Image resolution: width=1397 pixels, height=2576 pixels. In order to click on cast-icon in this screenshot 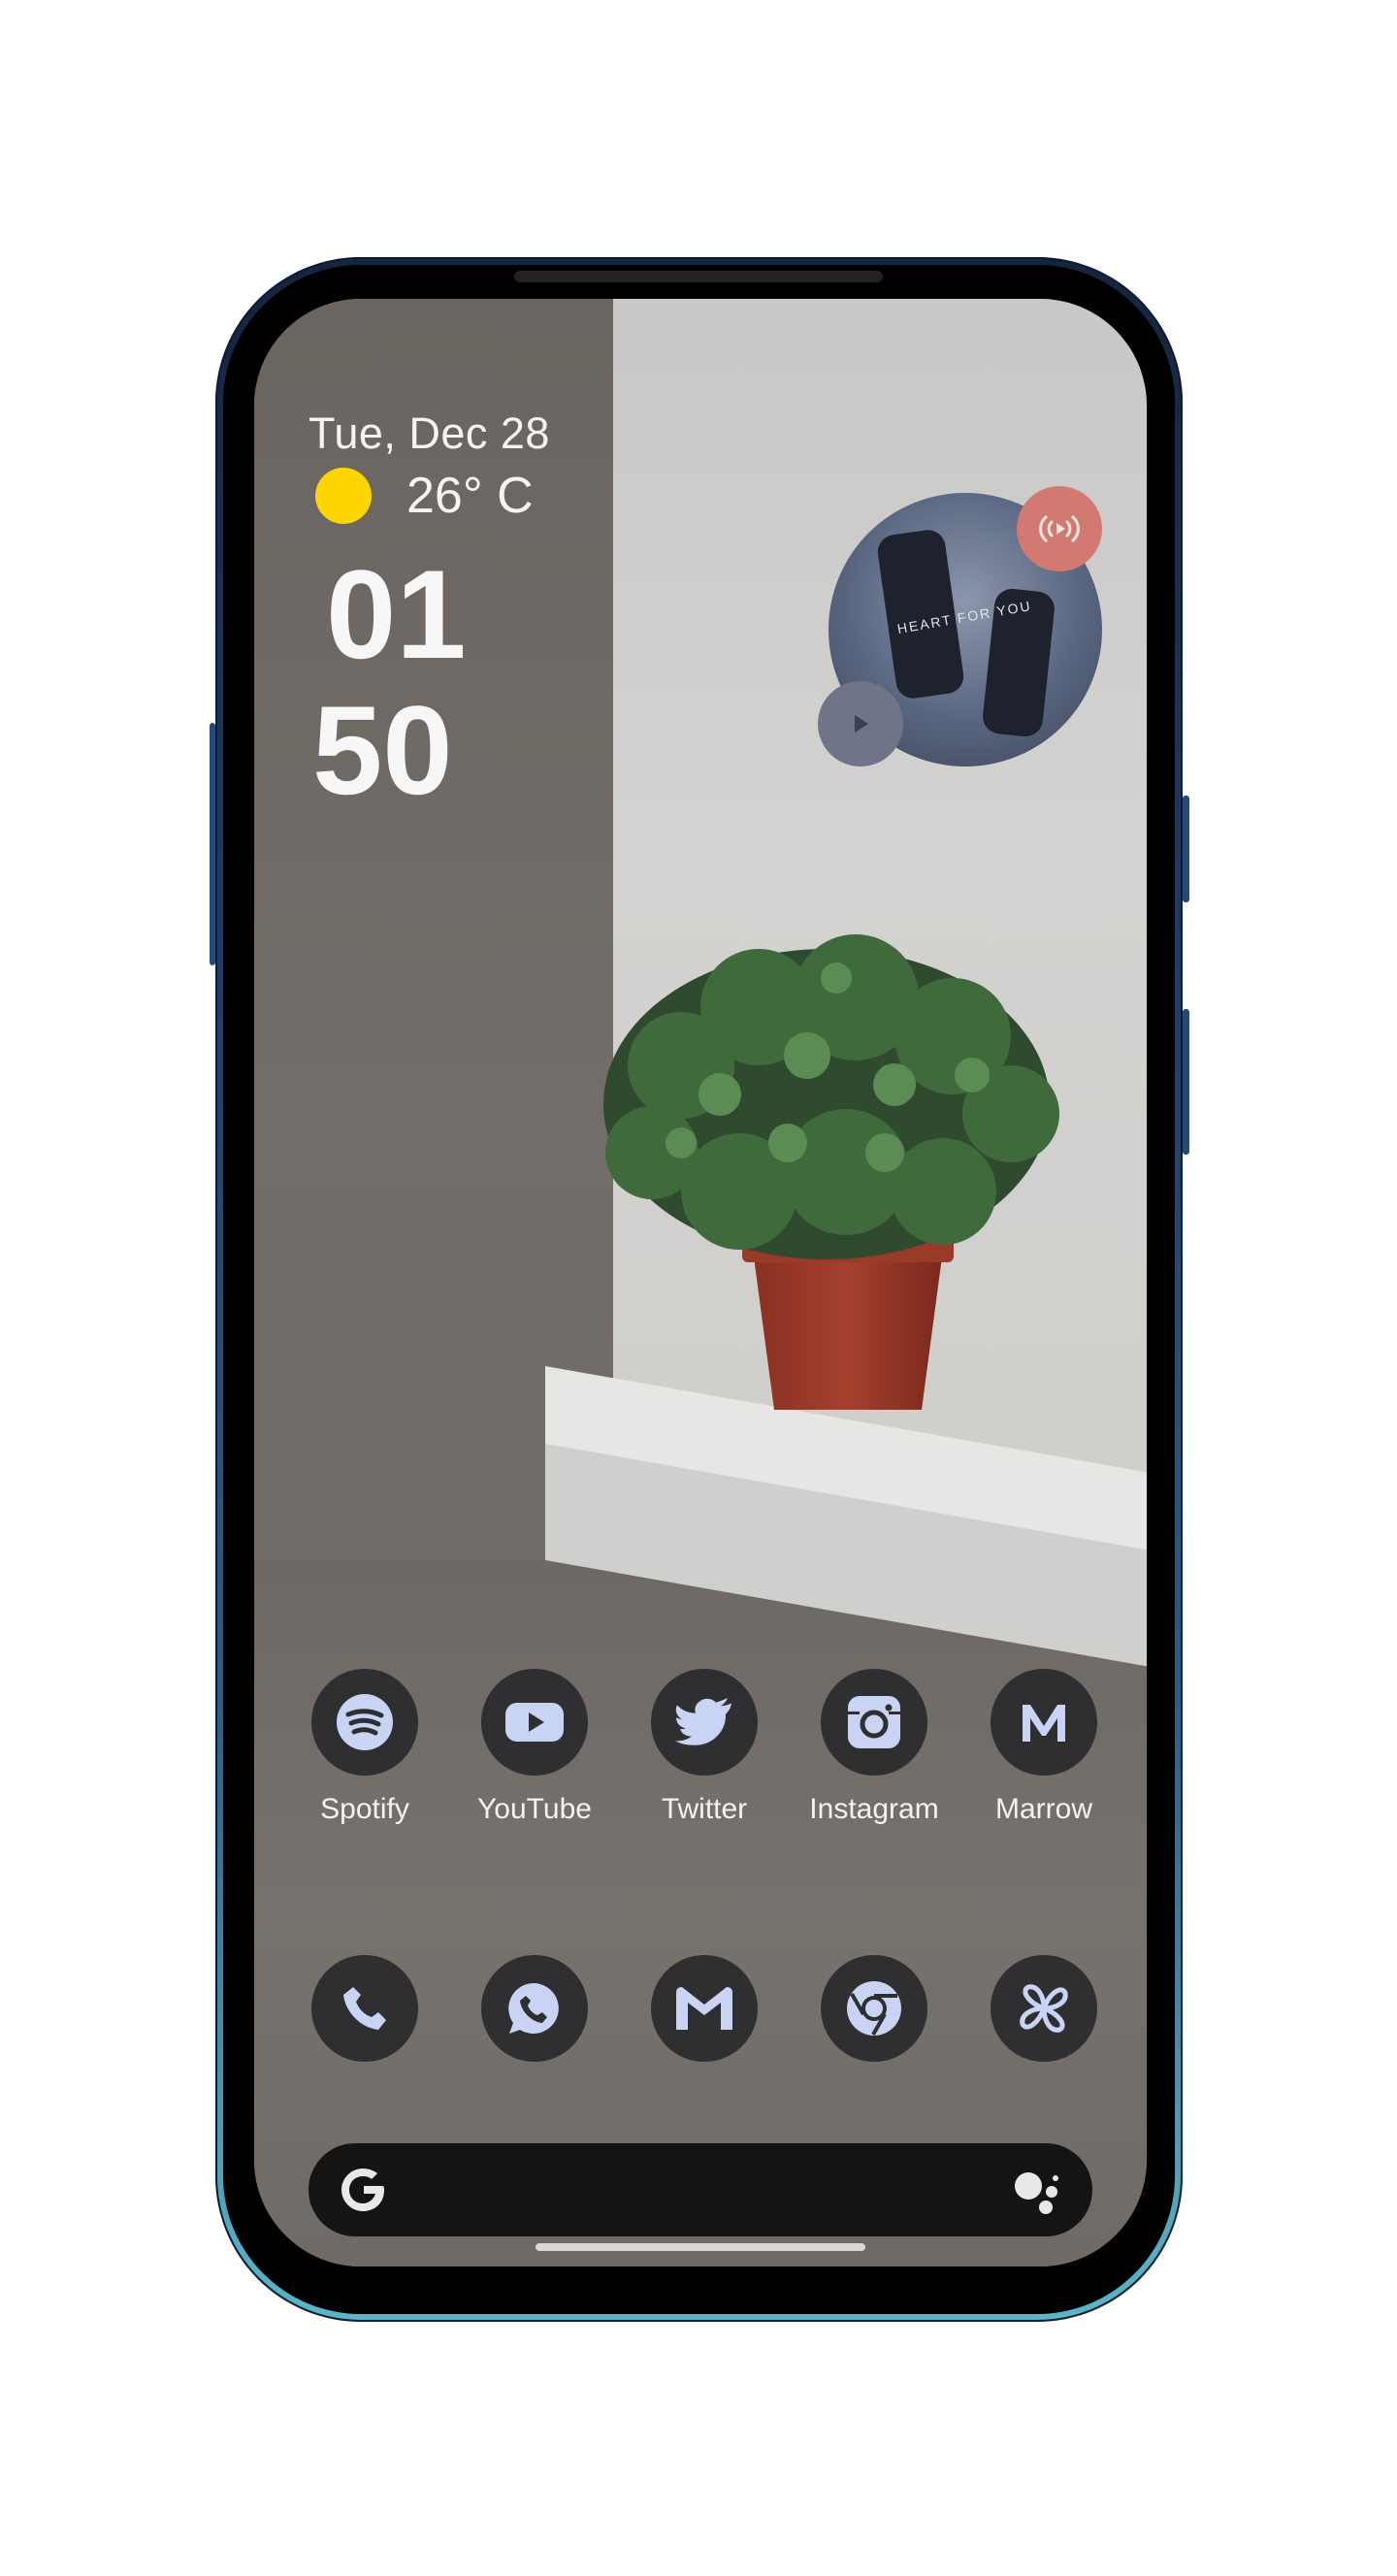, I will do `click(1059, 528)`.